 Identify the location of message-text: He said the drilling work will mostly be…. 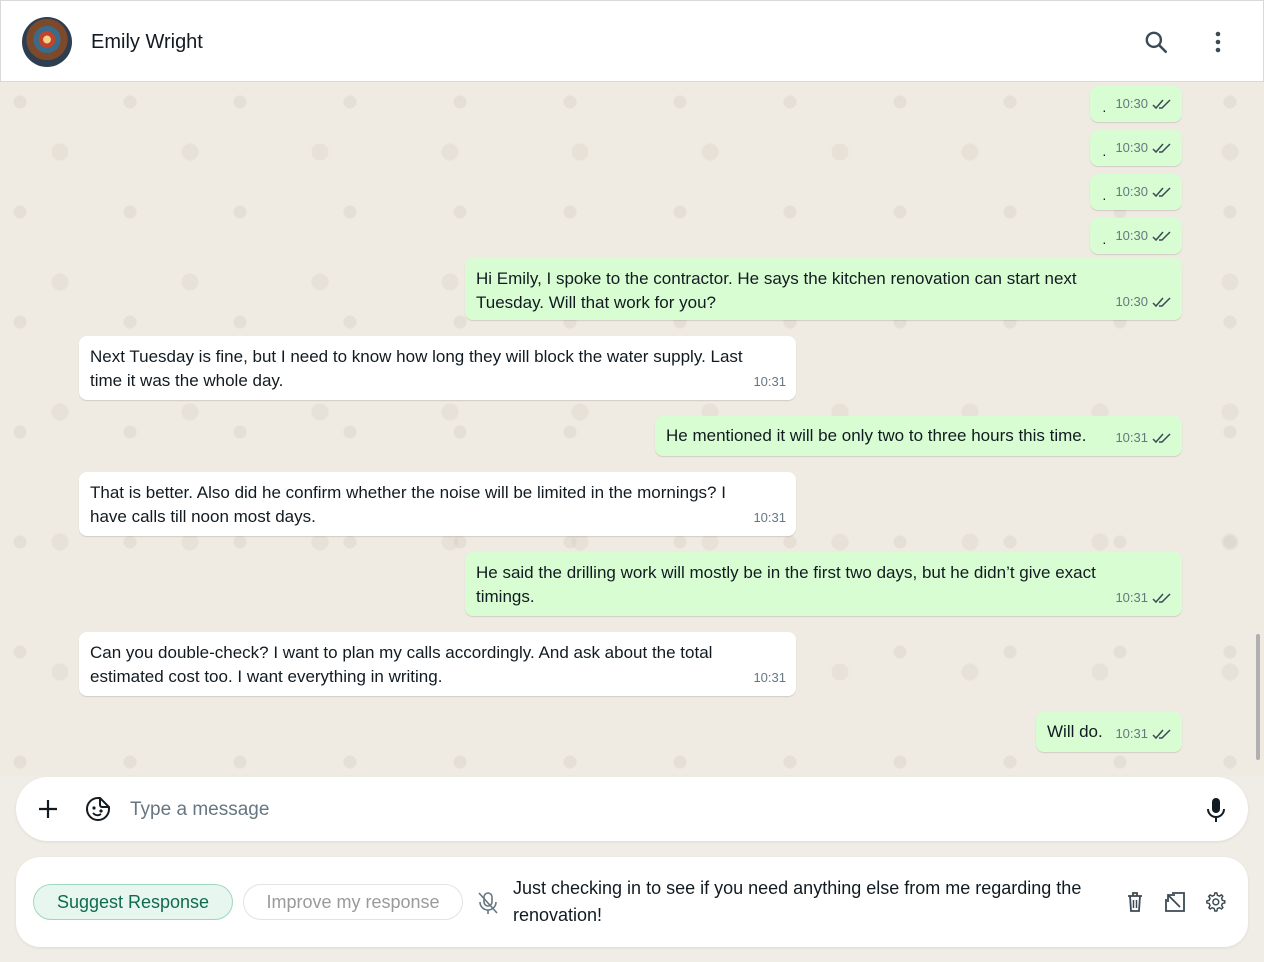
(786, 584).